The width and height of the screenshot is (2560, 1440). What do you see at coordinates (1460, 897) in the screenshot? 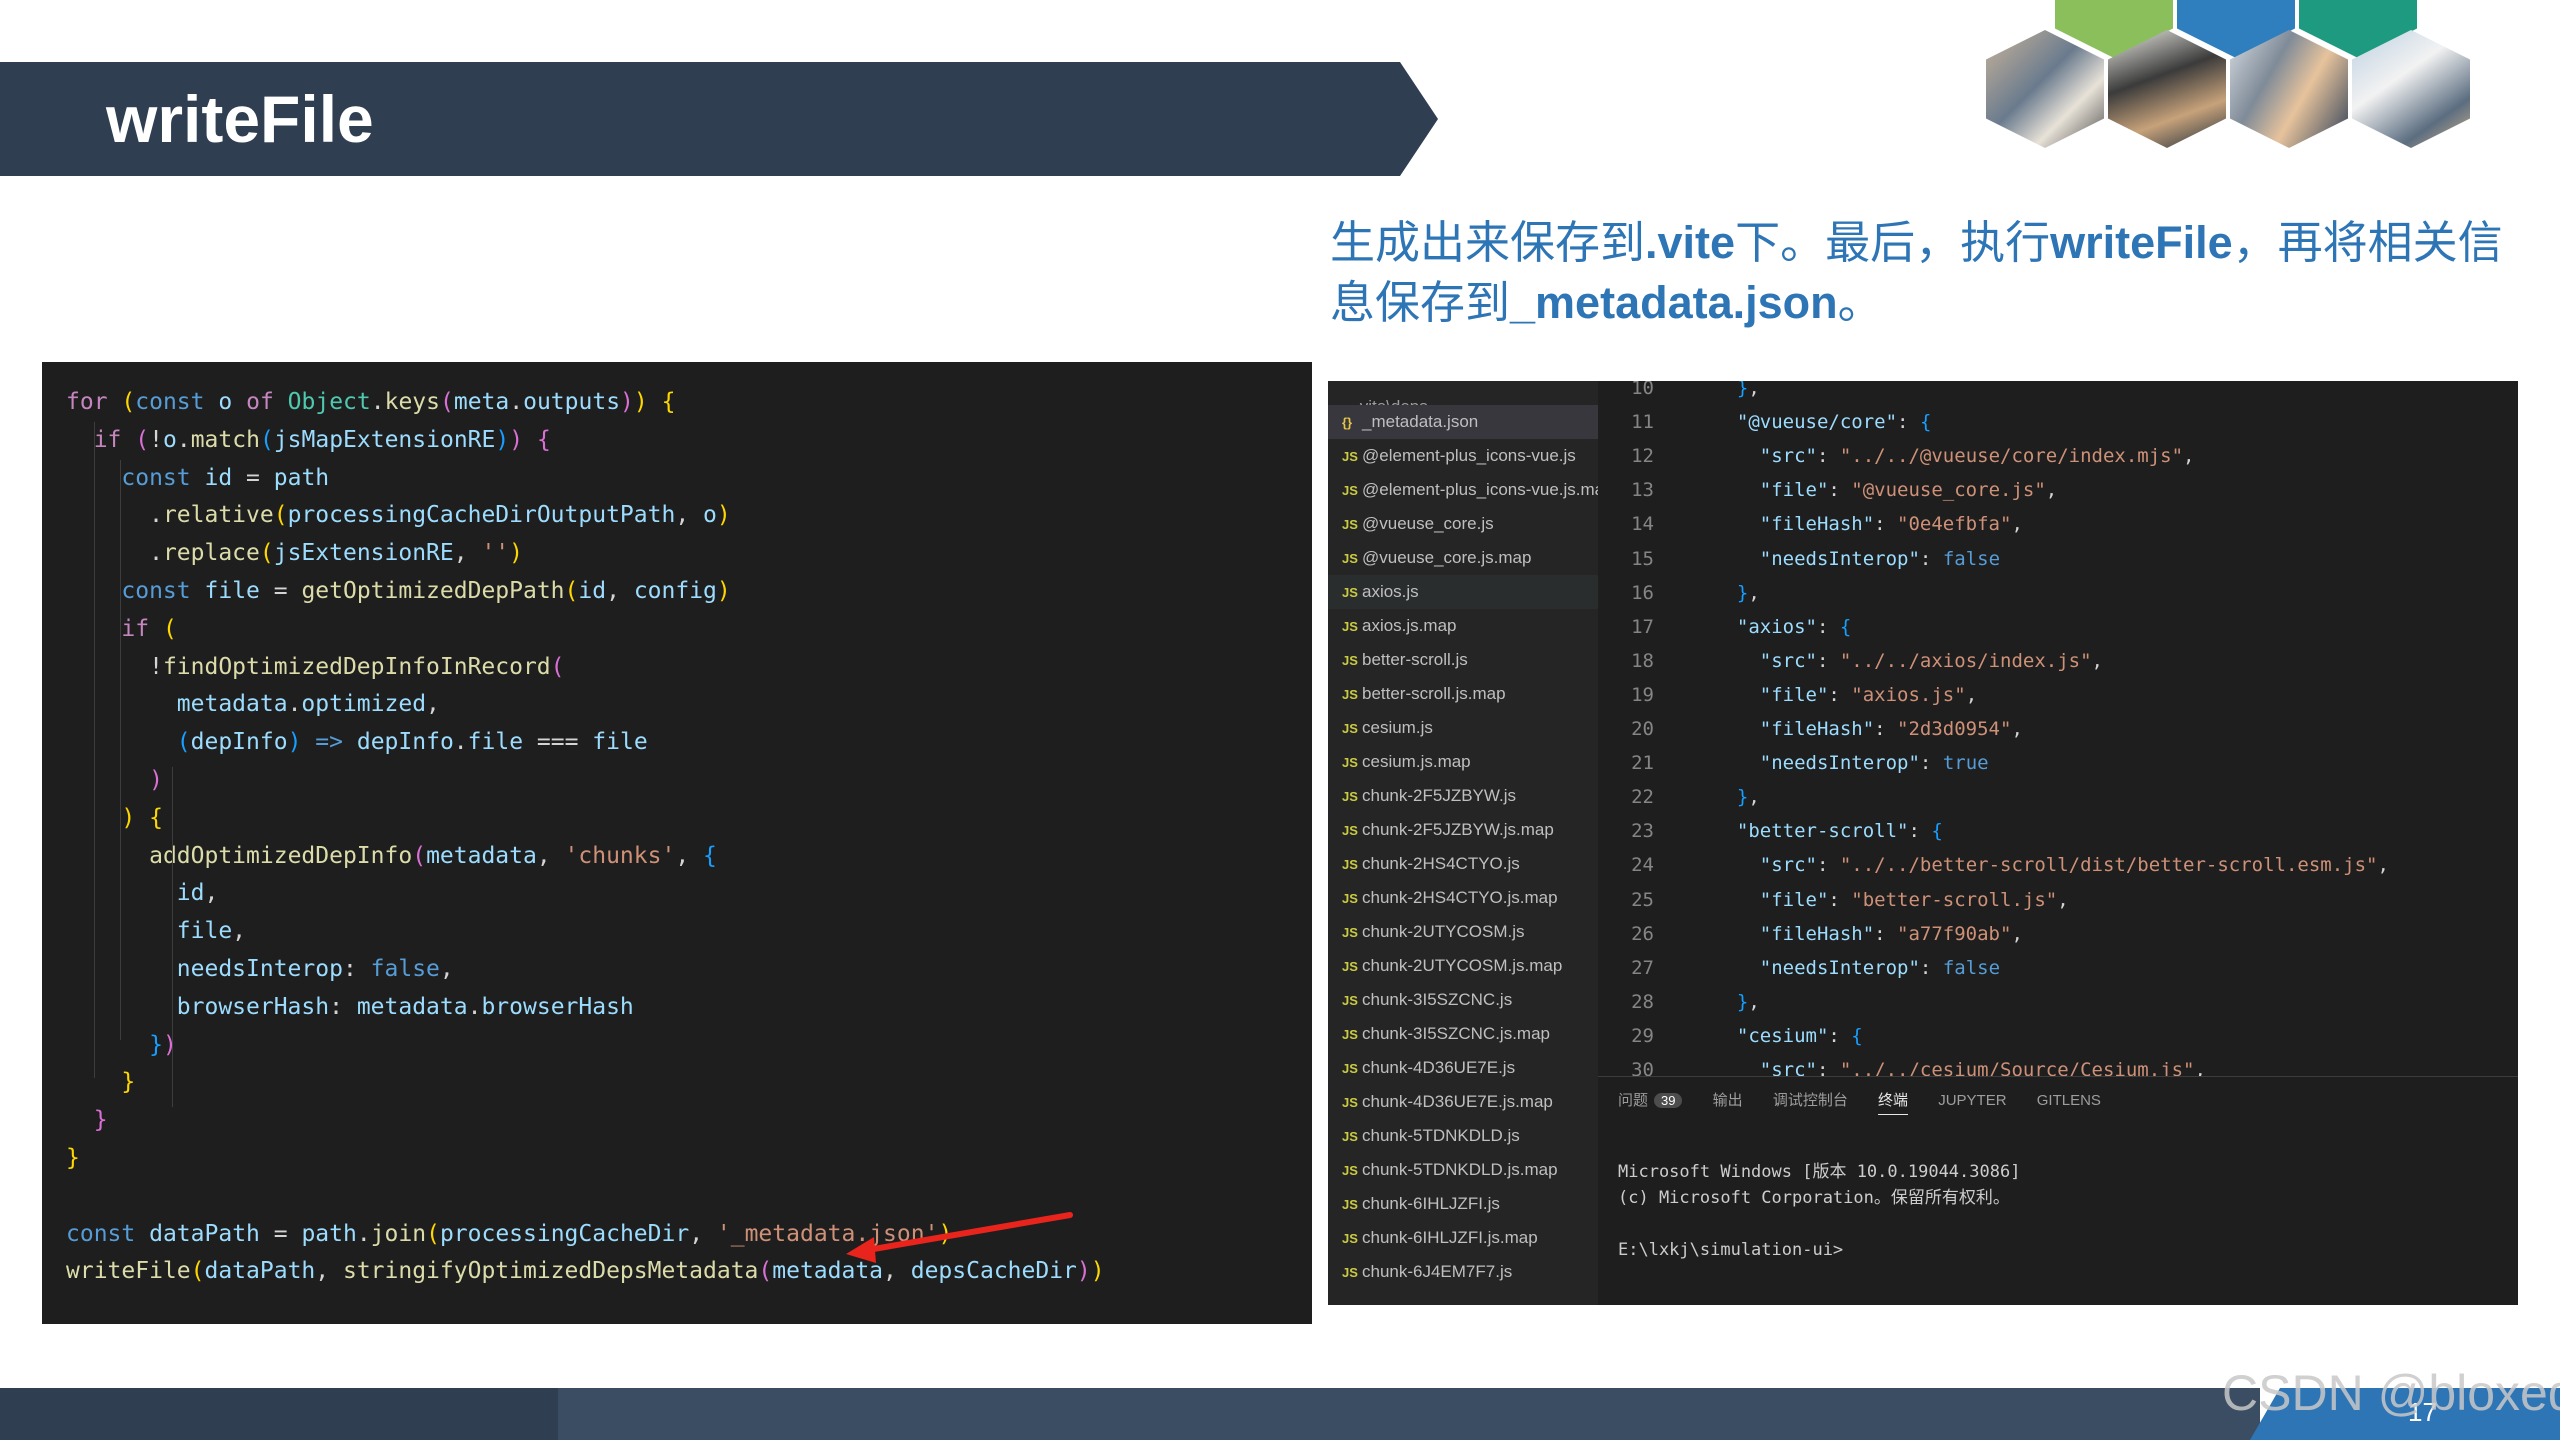
I see `file-name: chunk-2HS4CTYO.js.map` at bounding box center [1460, 897].